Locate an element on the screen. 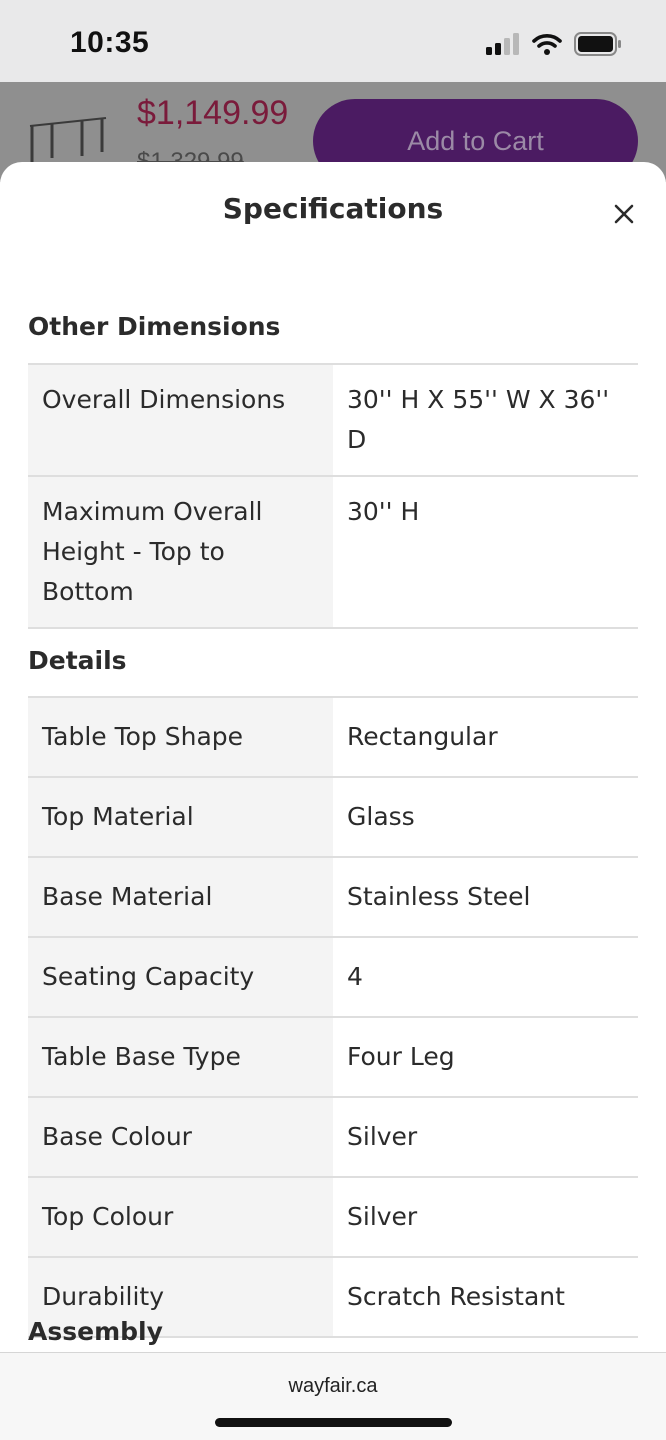  spec-label: Table Top Shape is located at coordinates (180, 736).